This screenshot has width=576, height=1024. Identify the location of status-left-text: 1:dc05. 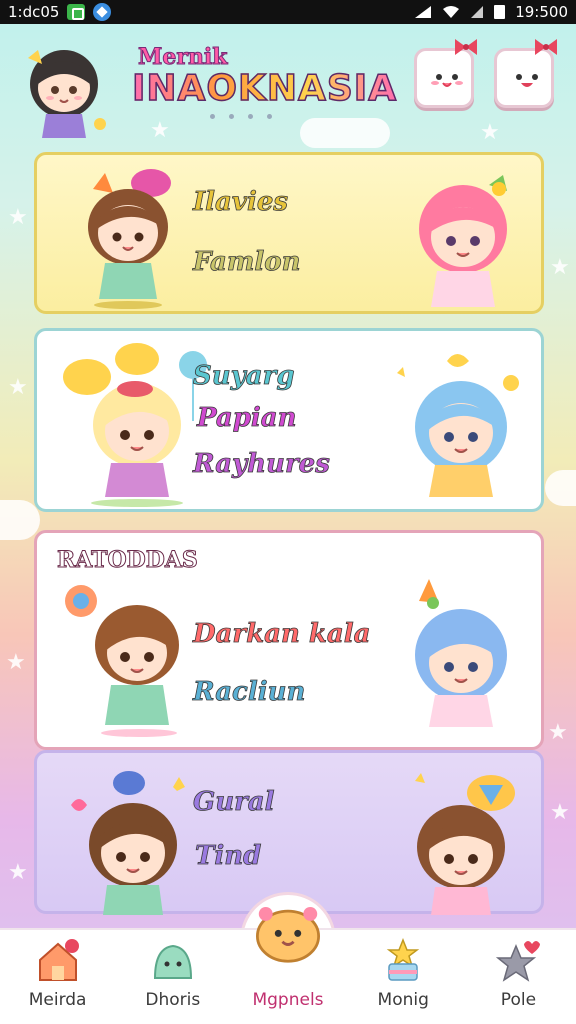
(34, 12).